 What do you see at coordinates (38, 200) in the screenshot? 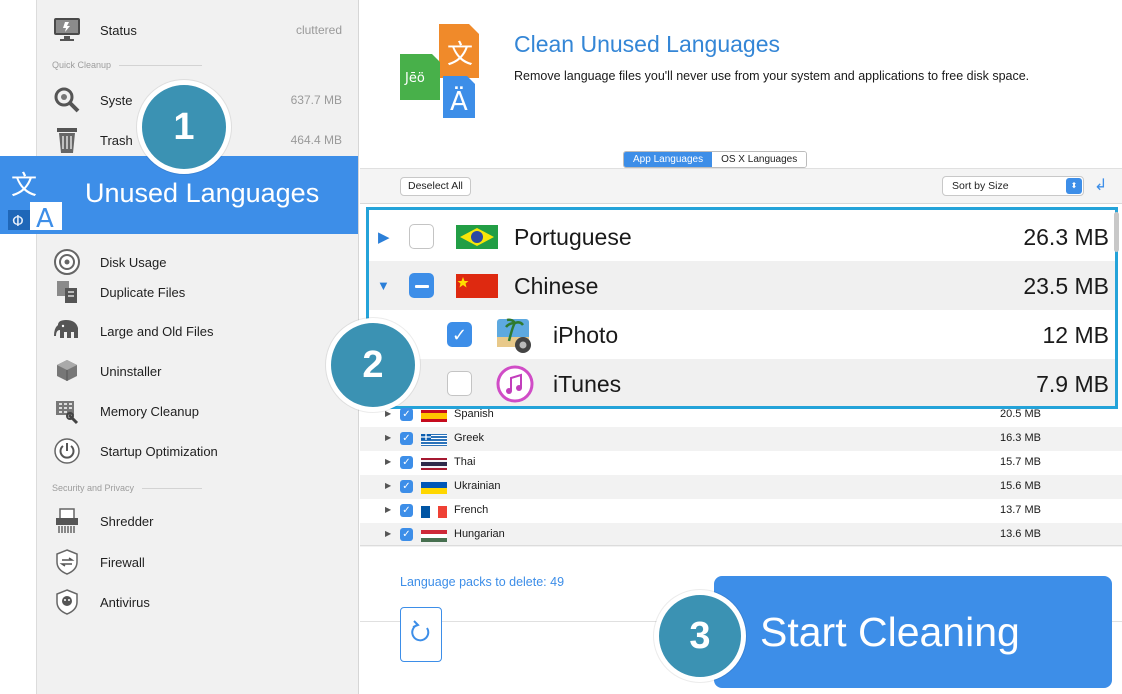
I see `unused-languages-icon: 文 Φ A` at bounding box center [38, 200].